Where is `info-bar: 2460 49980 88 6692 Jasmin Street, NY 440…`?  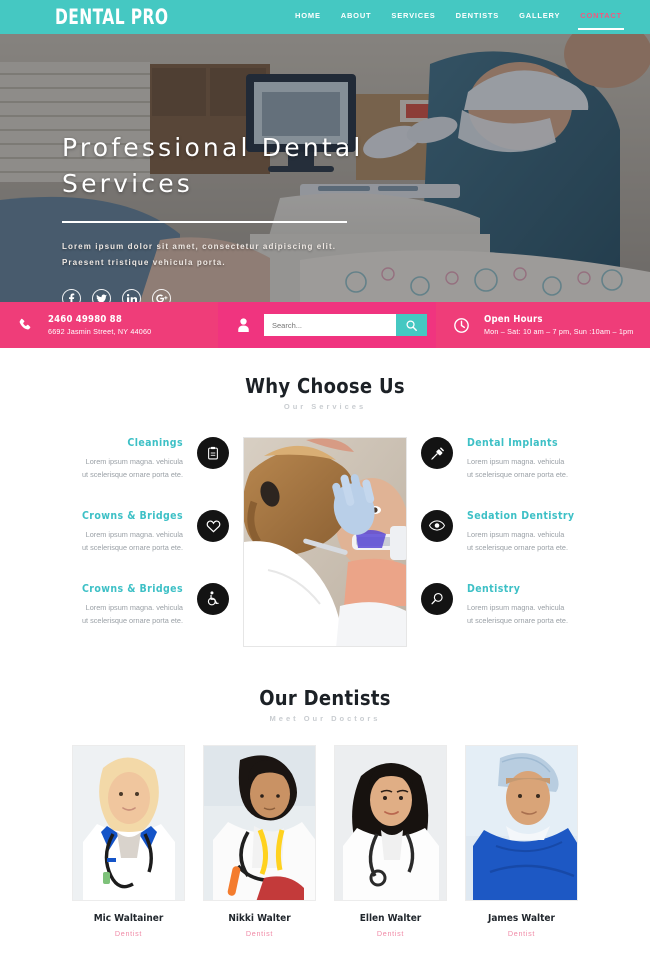 info-bar: 2460 49980 88 6692 Jasmin Street, NY 440… is located at coordinates (325, 325).